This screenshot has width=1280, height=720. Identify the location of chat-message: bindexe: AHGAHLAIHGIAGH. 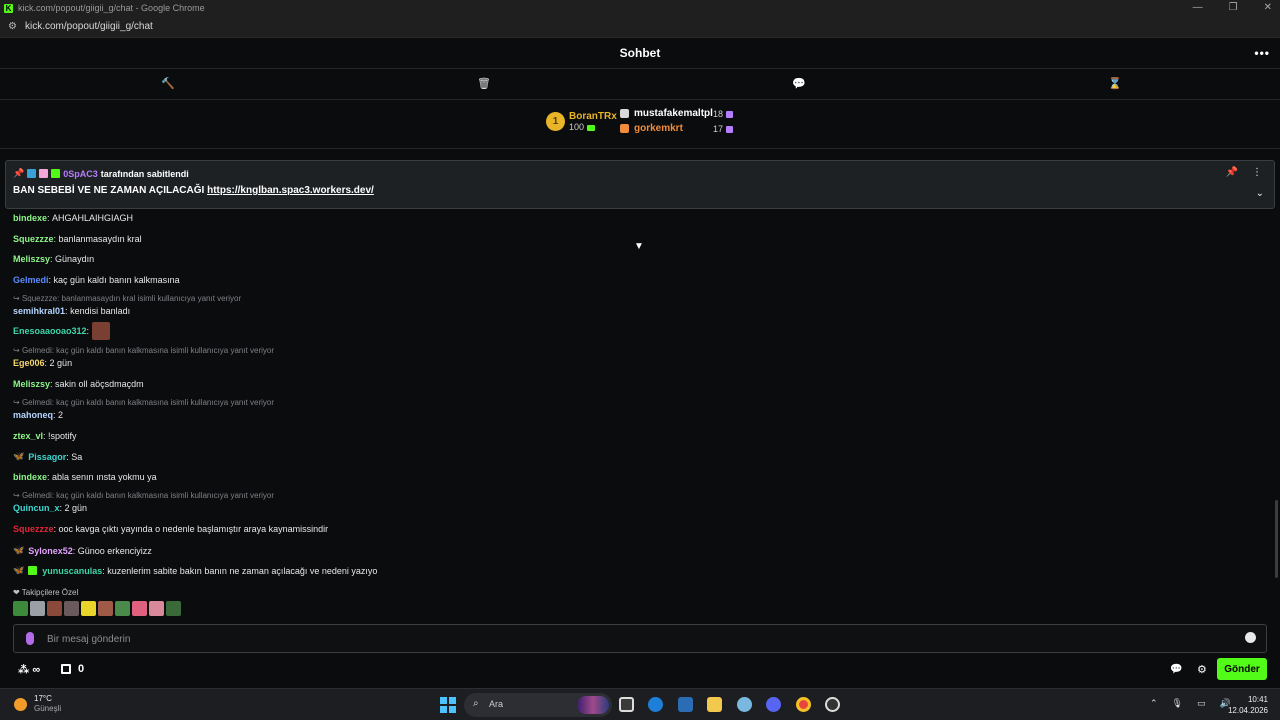
(73, 218).